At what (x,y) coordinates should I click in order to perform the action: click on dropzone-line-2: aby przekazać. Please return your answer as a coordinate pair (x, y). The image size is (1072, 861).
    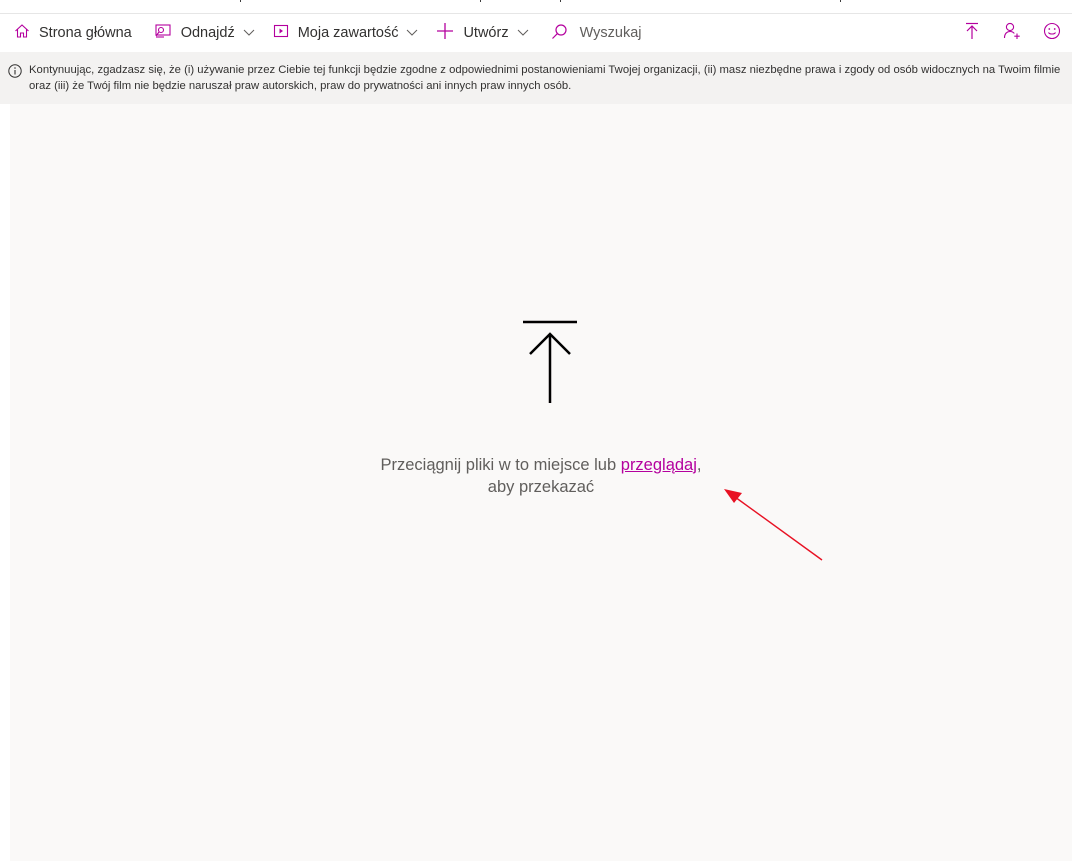
    Looking at the image, I should click on (541, 487).